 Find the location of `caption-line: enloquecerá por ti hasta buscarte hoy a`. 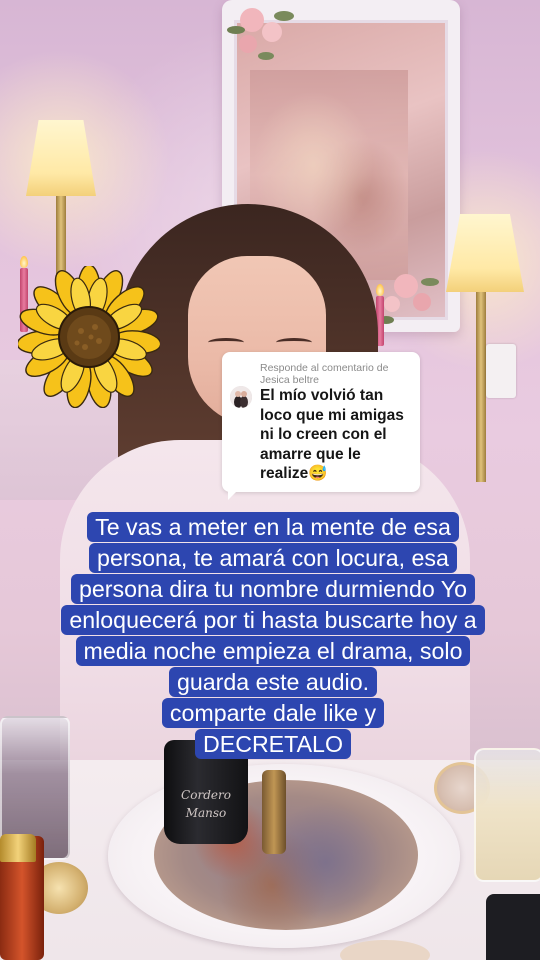

caption-line: enloquecerá por ti hasta buscarte hoy a is located at coordinates (273, 620).